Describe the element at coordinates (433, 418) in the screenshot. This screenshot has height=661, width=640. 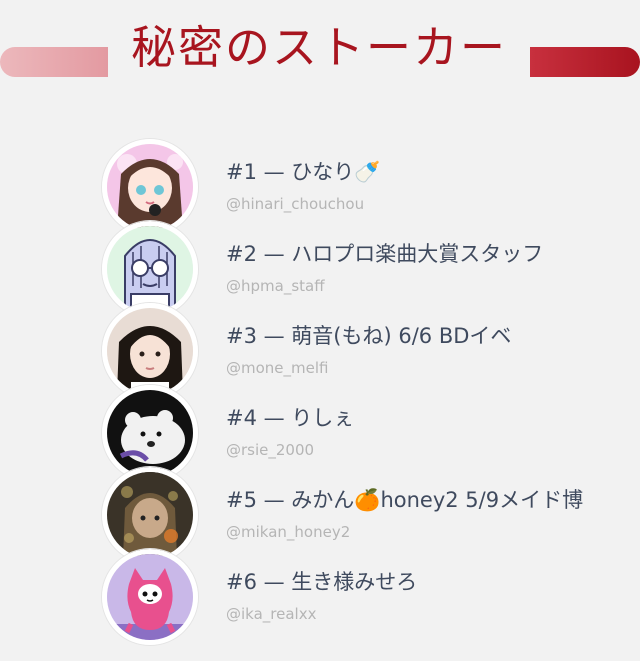
I see `stalker-name: #4 — りしぇ` at that location.